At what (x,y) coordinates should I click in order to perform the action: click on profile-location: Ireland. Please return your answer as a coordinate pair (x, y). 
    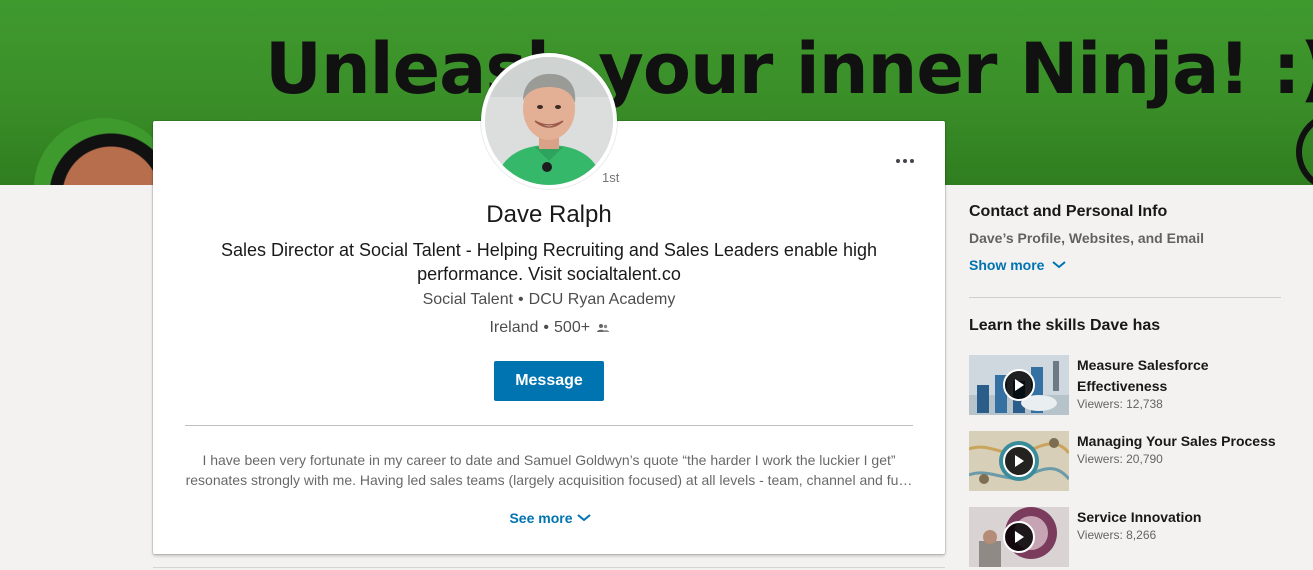
    Looking at the image, I should click on (514, 327).